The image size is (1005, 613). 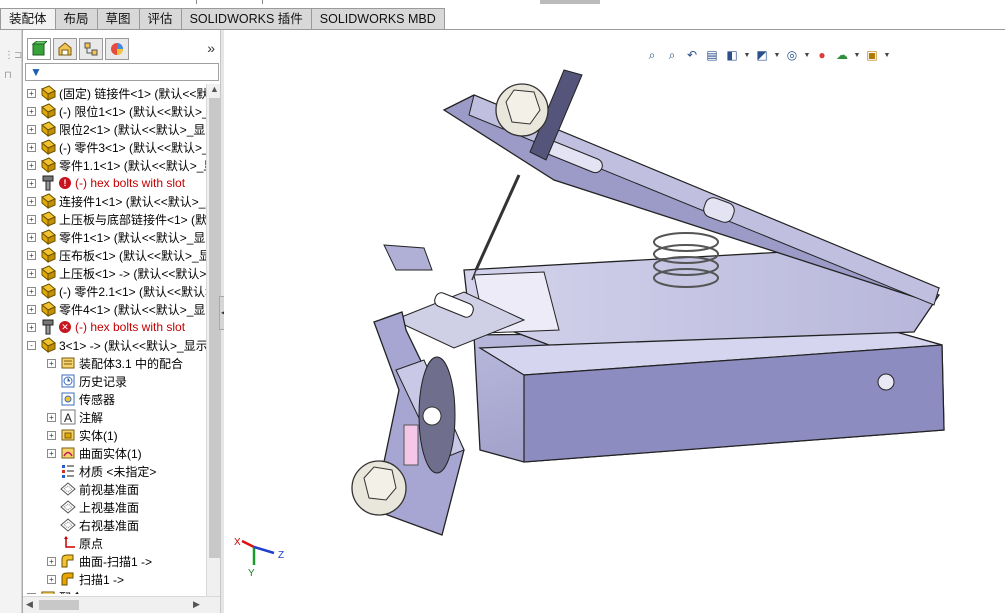 I want to click on tree-child-item: 上视基准面, so click(x=126, y=507).